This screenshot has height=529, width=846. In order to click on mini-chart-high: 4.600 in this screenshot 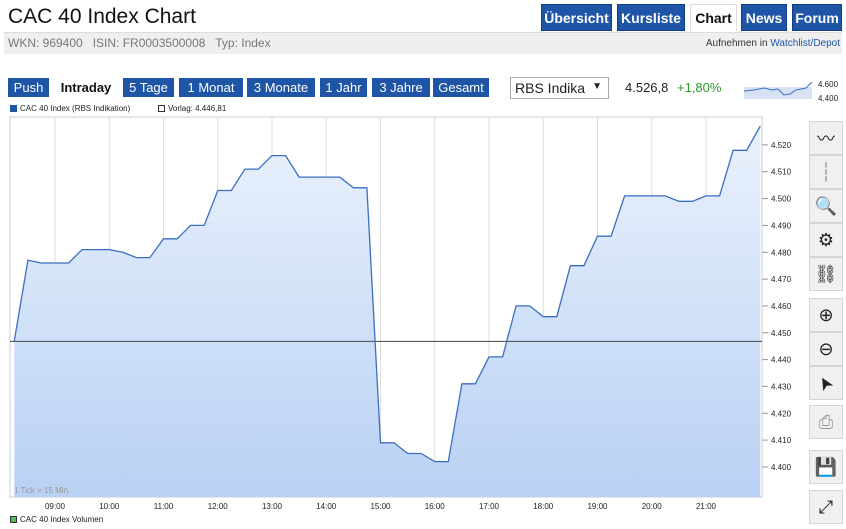, I will do `click(828, 84)`.